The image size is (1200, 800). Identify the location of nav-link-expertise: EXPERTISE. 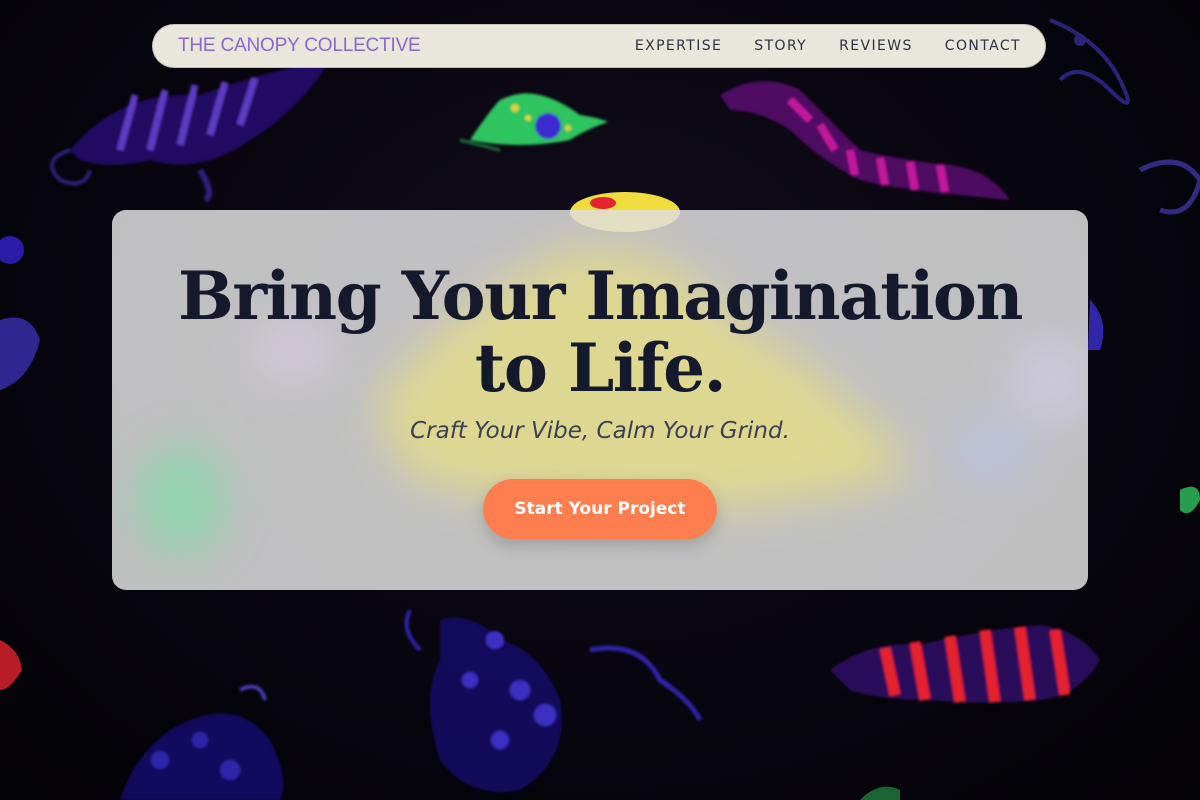
(678, 46).